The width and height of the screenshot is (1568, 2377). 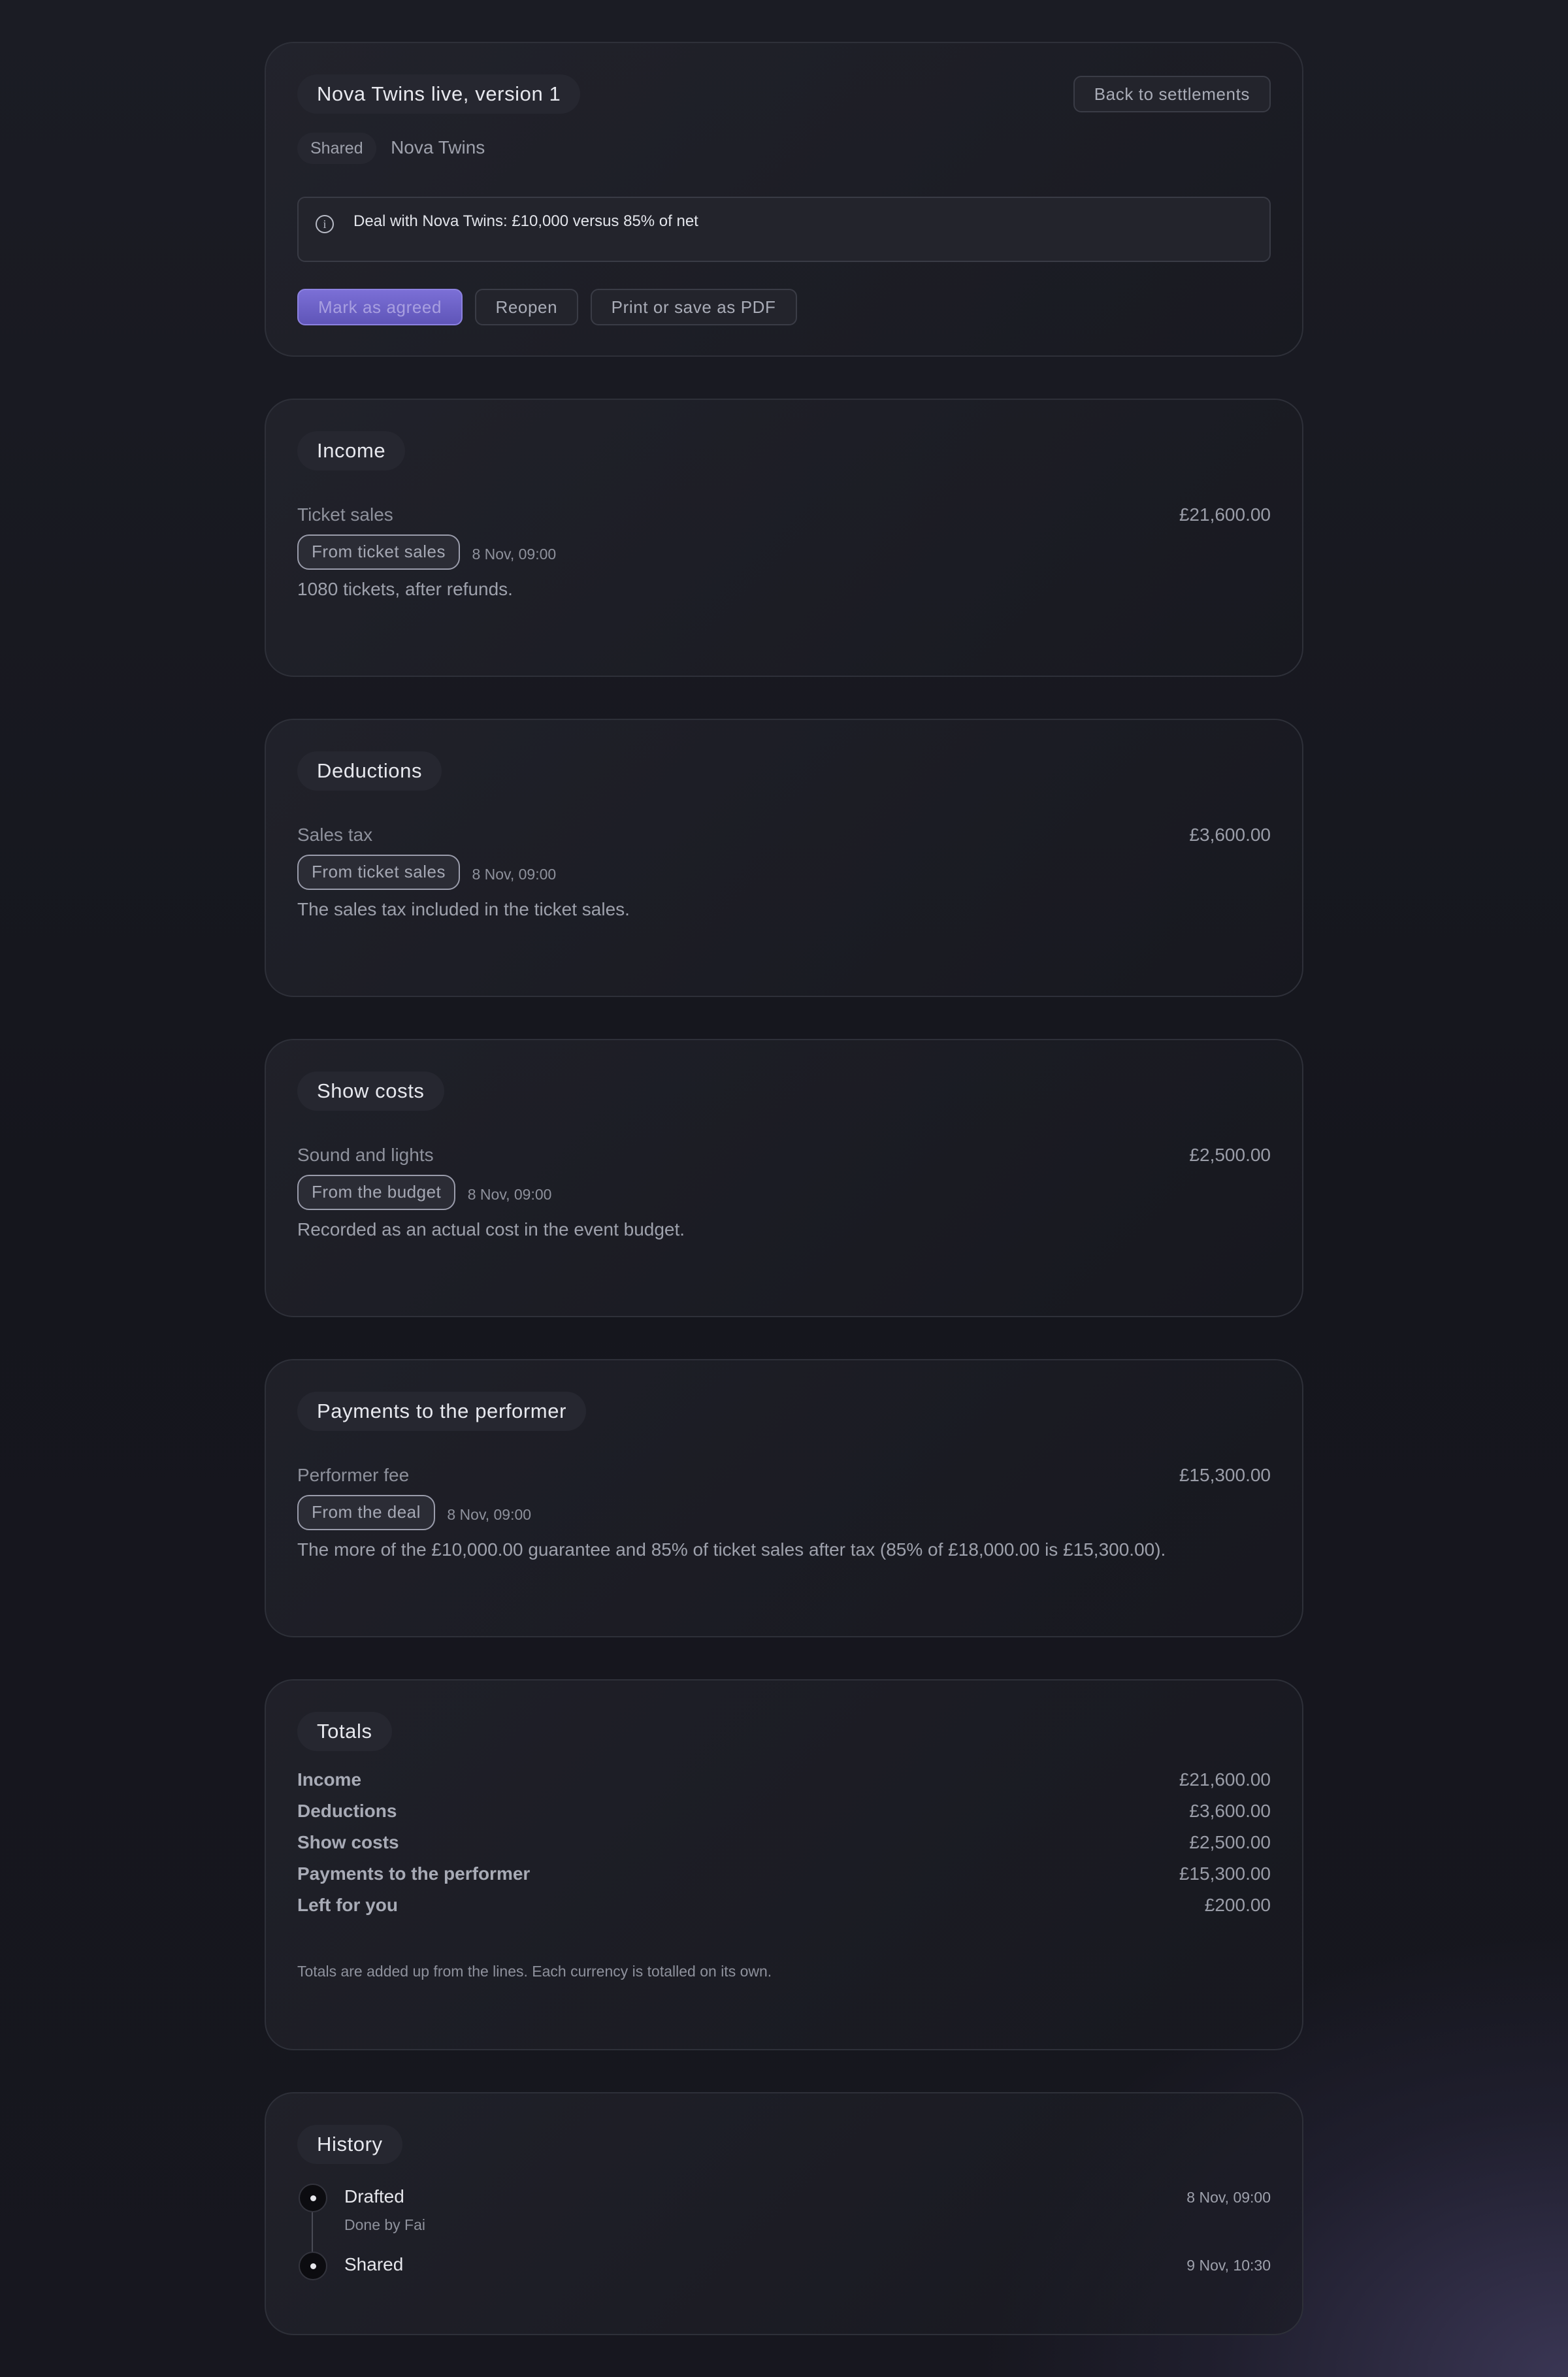 What do you see at coordinates (344, 1731) in the screenshot?
I see `section-title: Totals` at bounding box center [344, 1731].